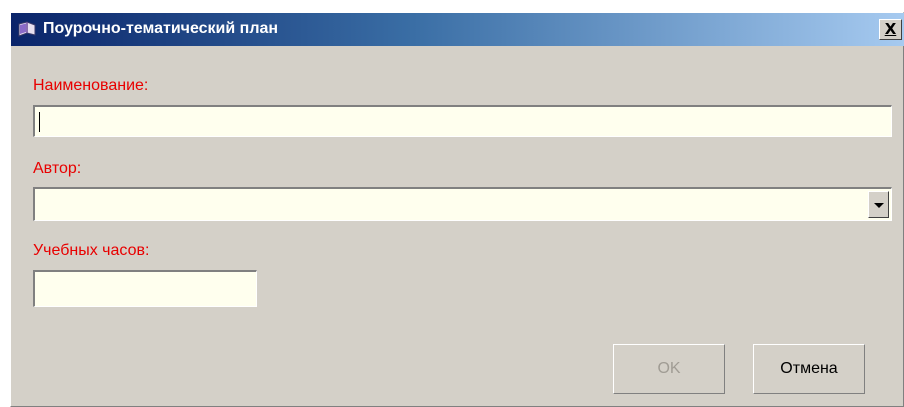  What do you see at coordinates (457, 29) in the screenshot?
I see `title-bar: Поурочно-тематический план X` at bounding box center [457, 29].